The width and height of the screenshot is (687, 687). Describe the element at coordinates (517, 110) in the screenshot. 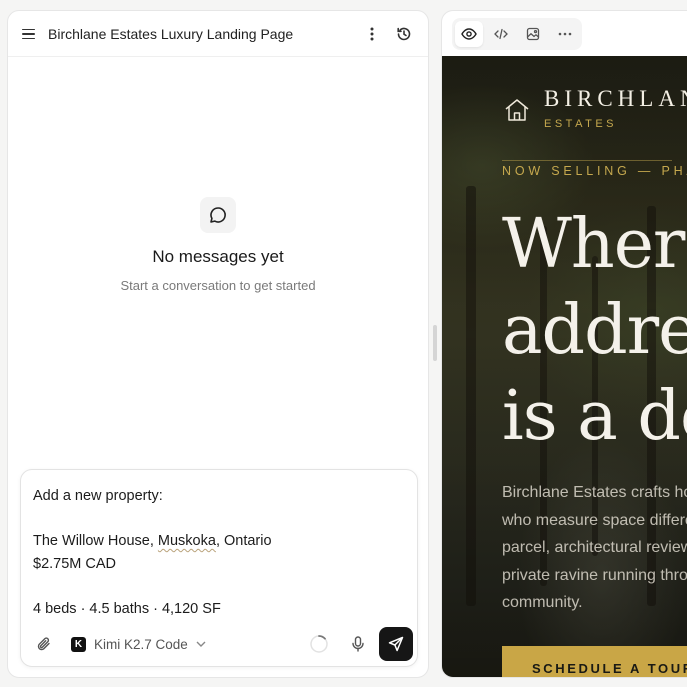

I see `home-logo-icon` at that location.